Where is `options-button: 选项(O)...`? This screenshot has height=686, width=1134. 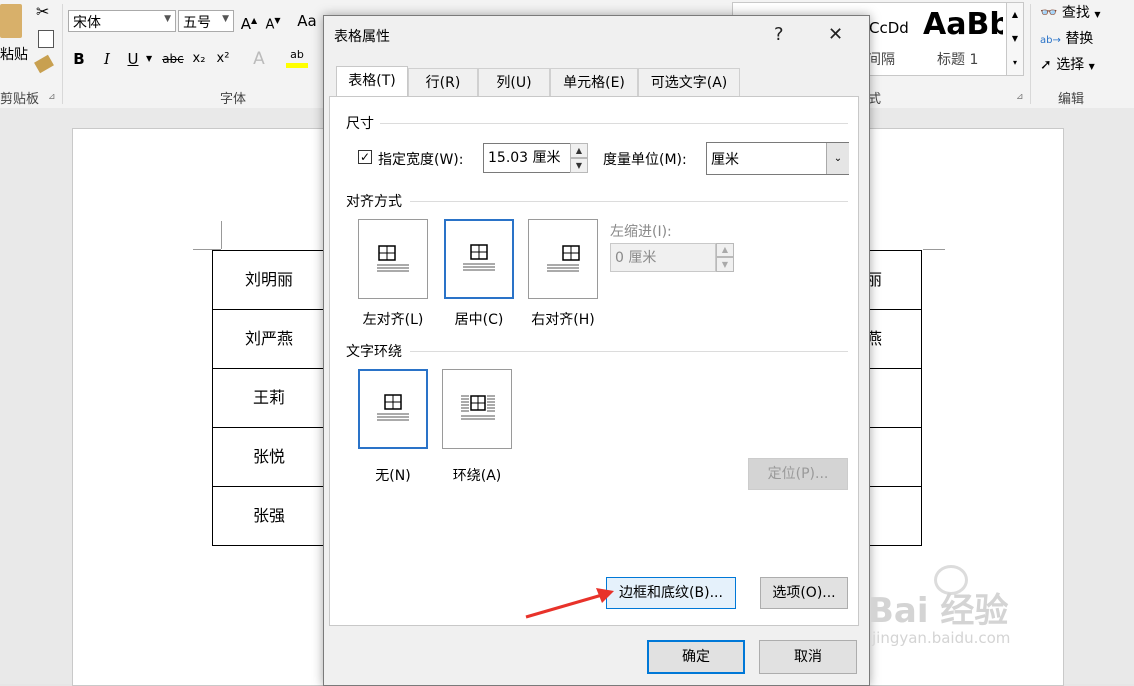 options-button: 选项(O)... is located at coordinates (804, 593).